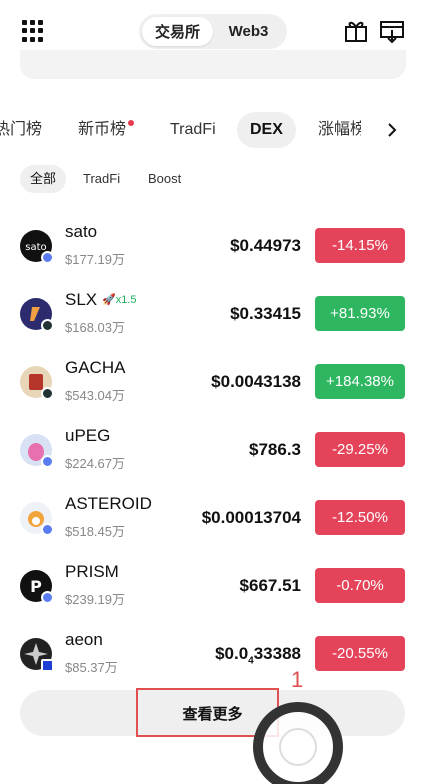 The width and height of the screenshot is (427, 784). Describe the element at coordinates (232, 653) in the screenshot. I see `price-prefix: $0.0` at that location.